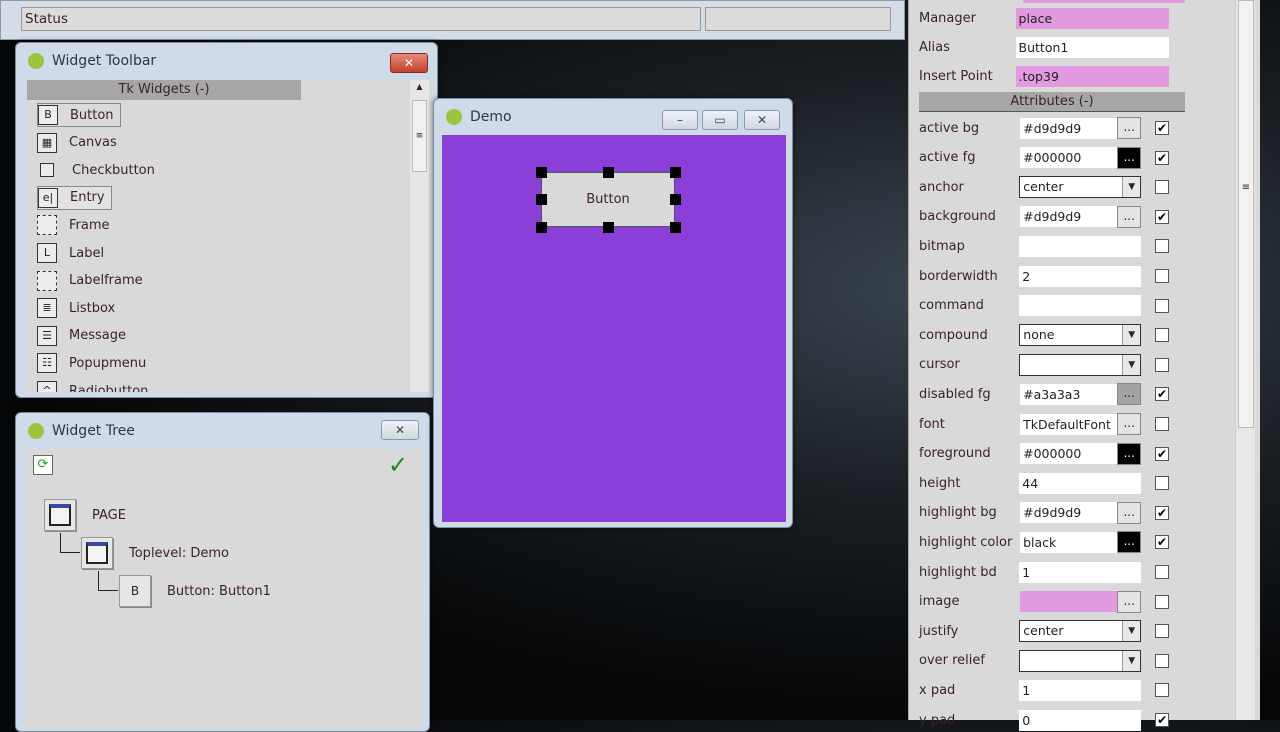 Image resolution: width=1280 pixels, height=732 pixels. What do you see at coordinates (1162, 720) in the screenshot?
I see `y-pad-checkbox: ✔` at bounding box center [1162, 720].